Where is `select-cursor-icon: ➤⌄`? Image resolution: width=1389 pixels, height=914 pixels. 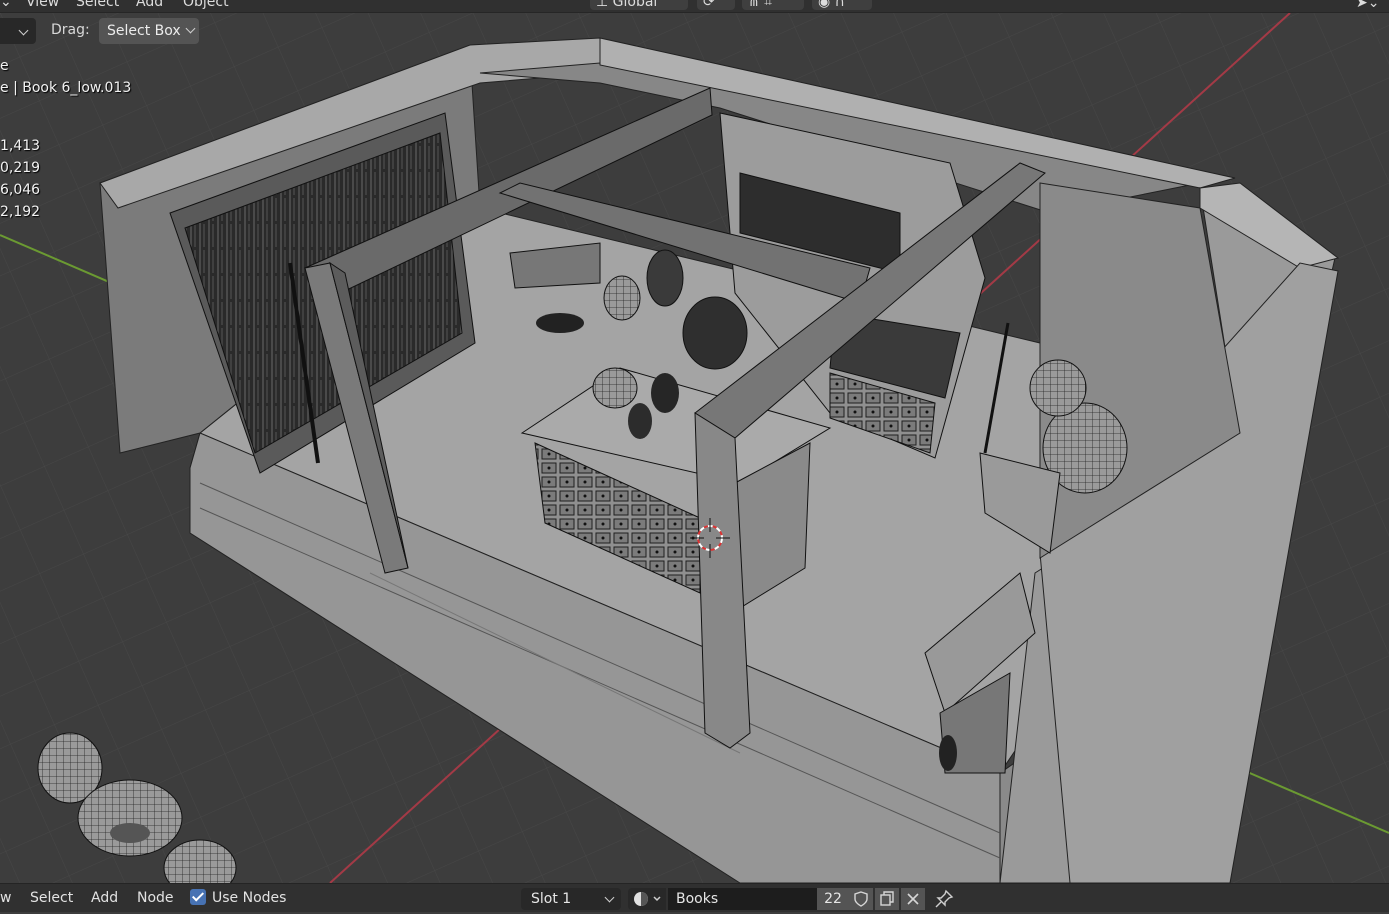
select-cursor-icon: ➤⌄ is located at coordinates (1367, 5).